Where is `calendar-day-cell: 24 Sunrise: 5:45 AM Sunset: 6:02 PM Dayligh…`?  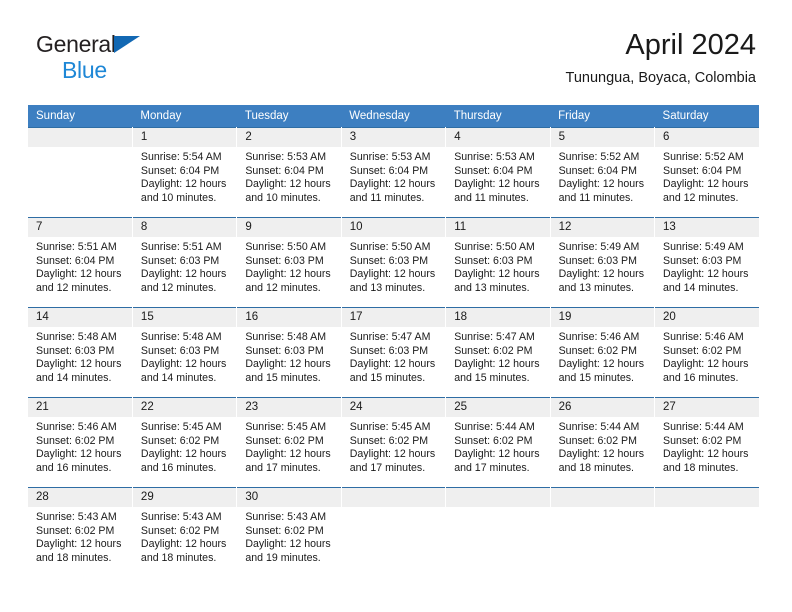 calendar-day-cell: 24 Sunrise: 5:45 AM Sunset: 6:02 PM Dayligh… is located at coordinates (394, 442).